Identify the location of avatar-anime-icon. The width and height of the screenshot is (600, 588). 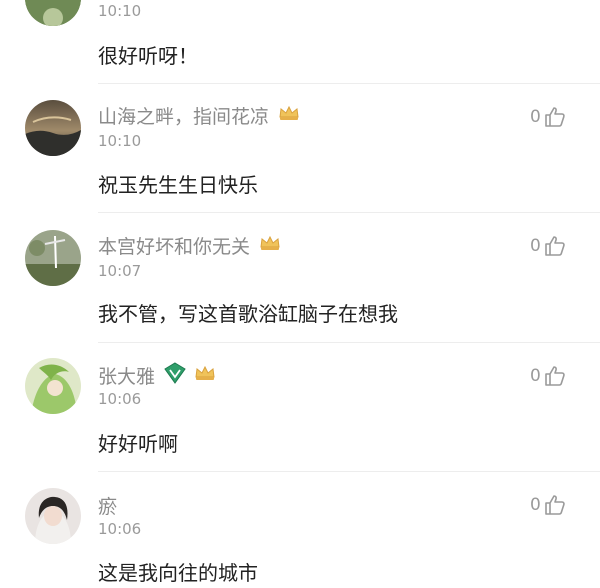
(53, 386).